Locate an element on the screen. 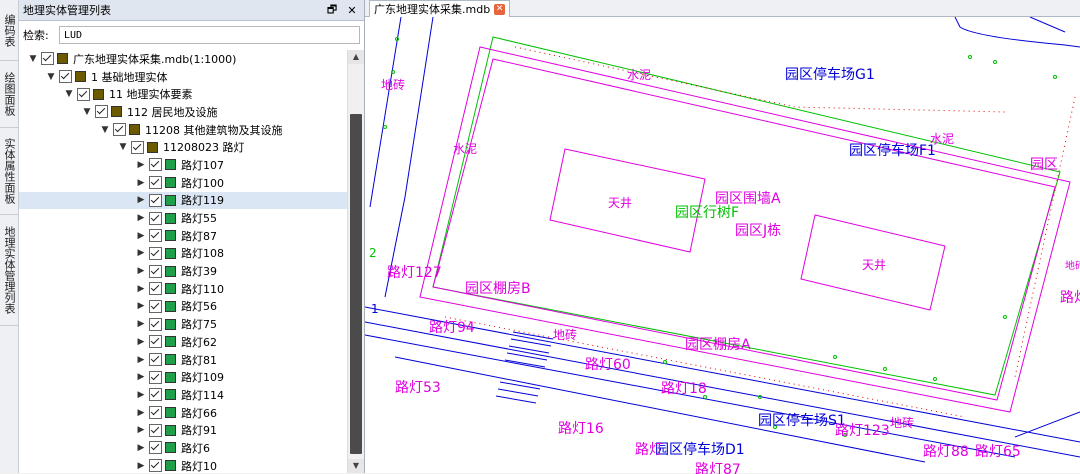 The height and width of the screenshot is (474, 1080). map-label-number: 1 is located at coordinates (375, 309).